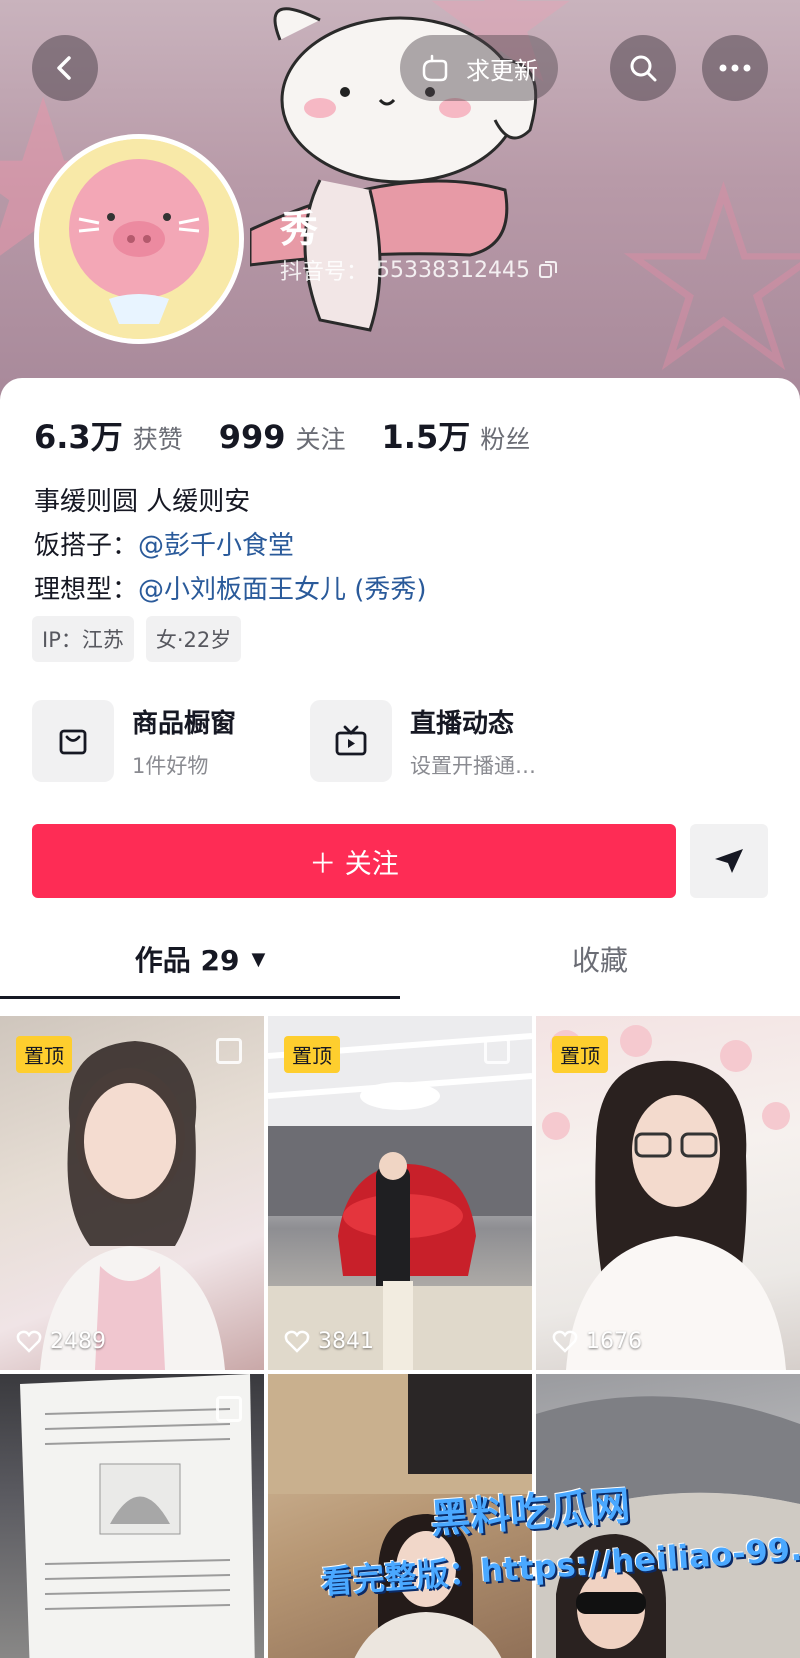  What do you see at coordinates (157, 439) in the screenshot?
I see `stat-label: 获赞` at bounding box center [157, 439].